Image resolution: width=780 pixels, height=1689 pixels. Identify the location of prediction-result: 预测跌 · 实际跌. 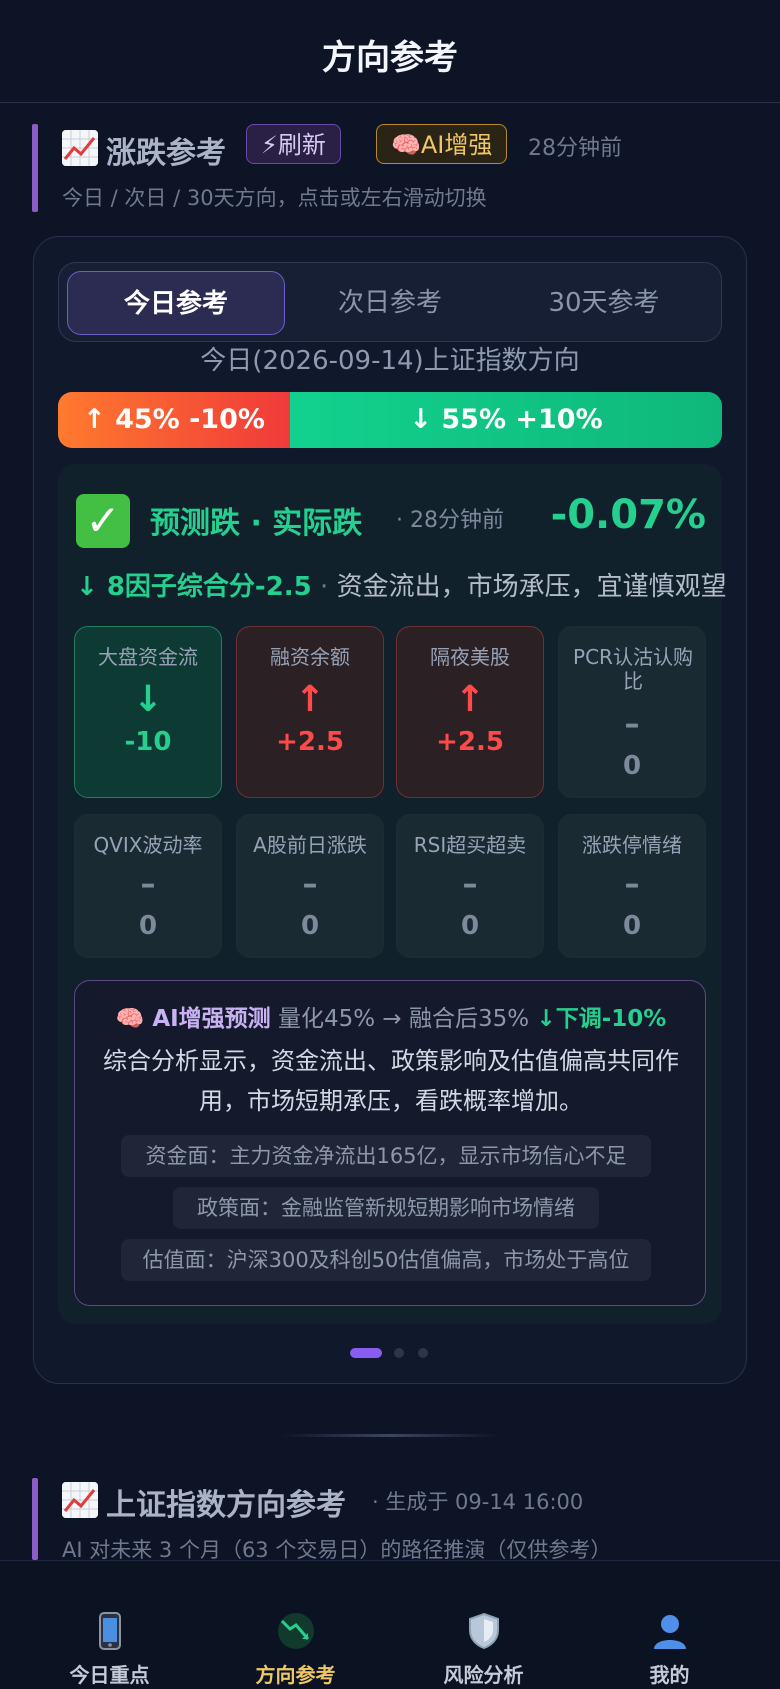
(256, 523).